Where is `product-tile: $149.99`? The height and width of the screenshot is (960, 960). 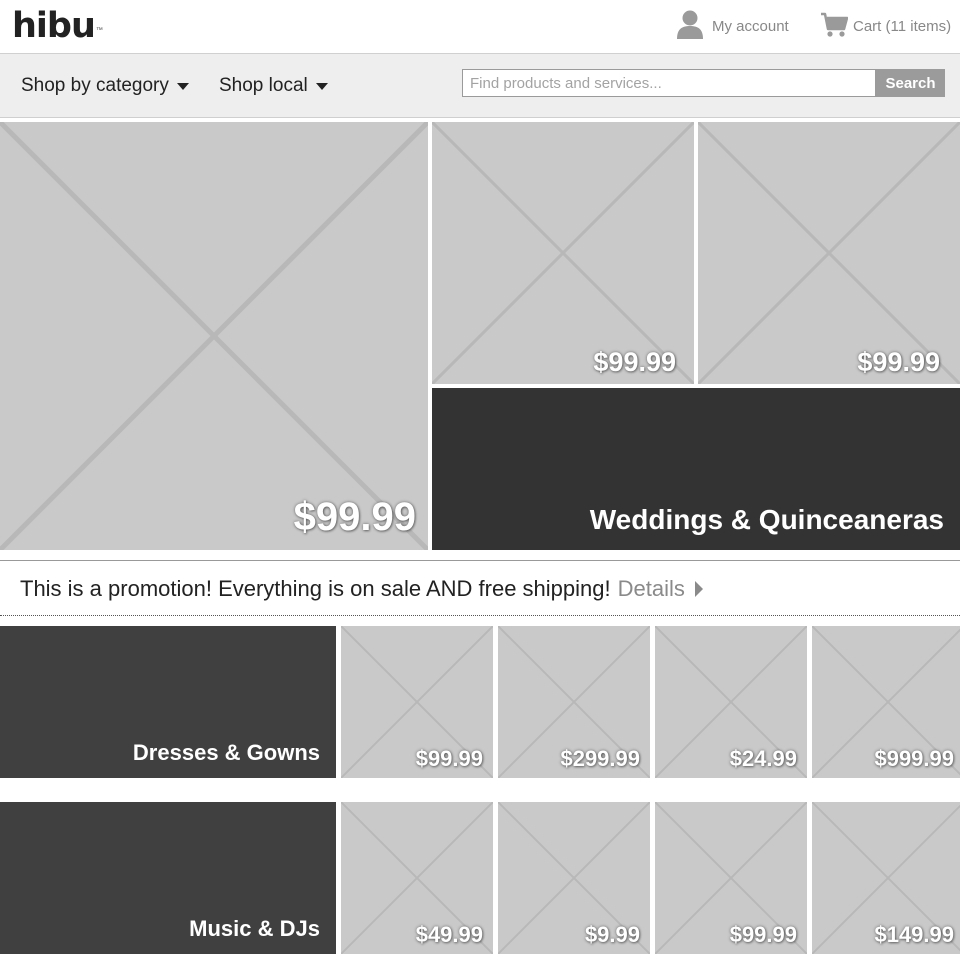 product-tile: $149.99 is located at coordinates (886, 878).